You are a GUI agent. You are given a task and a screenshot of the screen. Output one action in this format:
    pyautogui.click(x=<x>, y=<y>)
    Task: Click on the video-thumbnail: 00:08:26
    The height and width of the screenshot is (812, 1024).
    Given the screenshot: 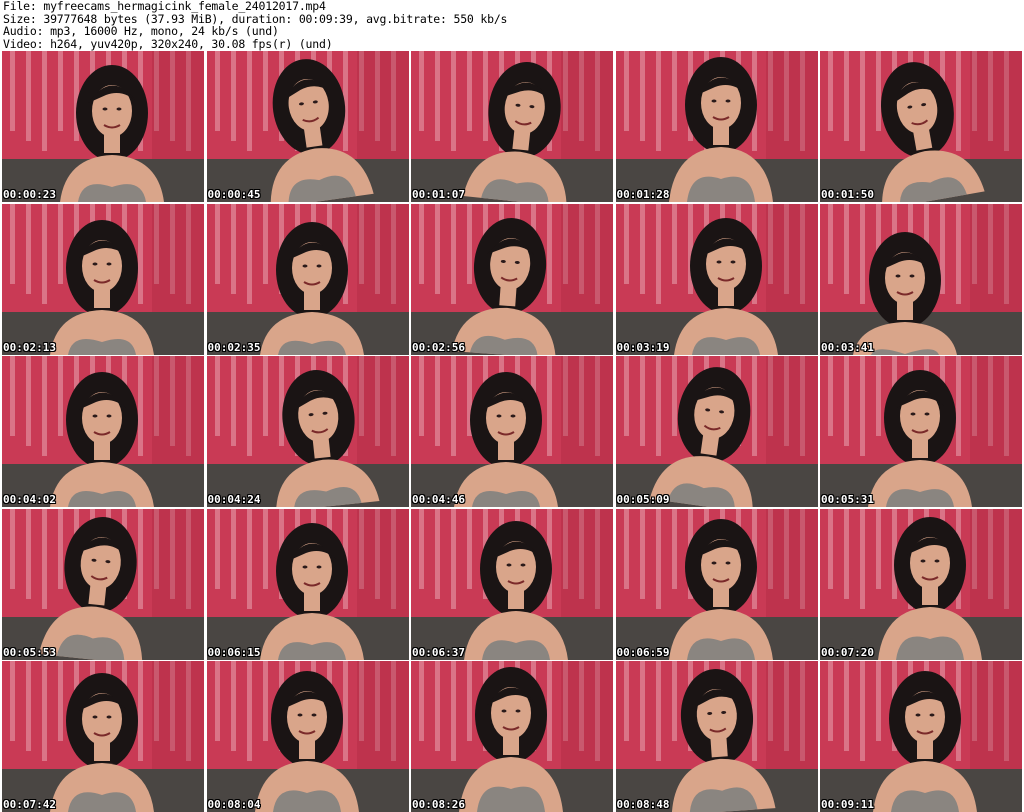 What is the action you would take?
    pyautogui.click(x=512, y=736)
    